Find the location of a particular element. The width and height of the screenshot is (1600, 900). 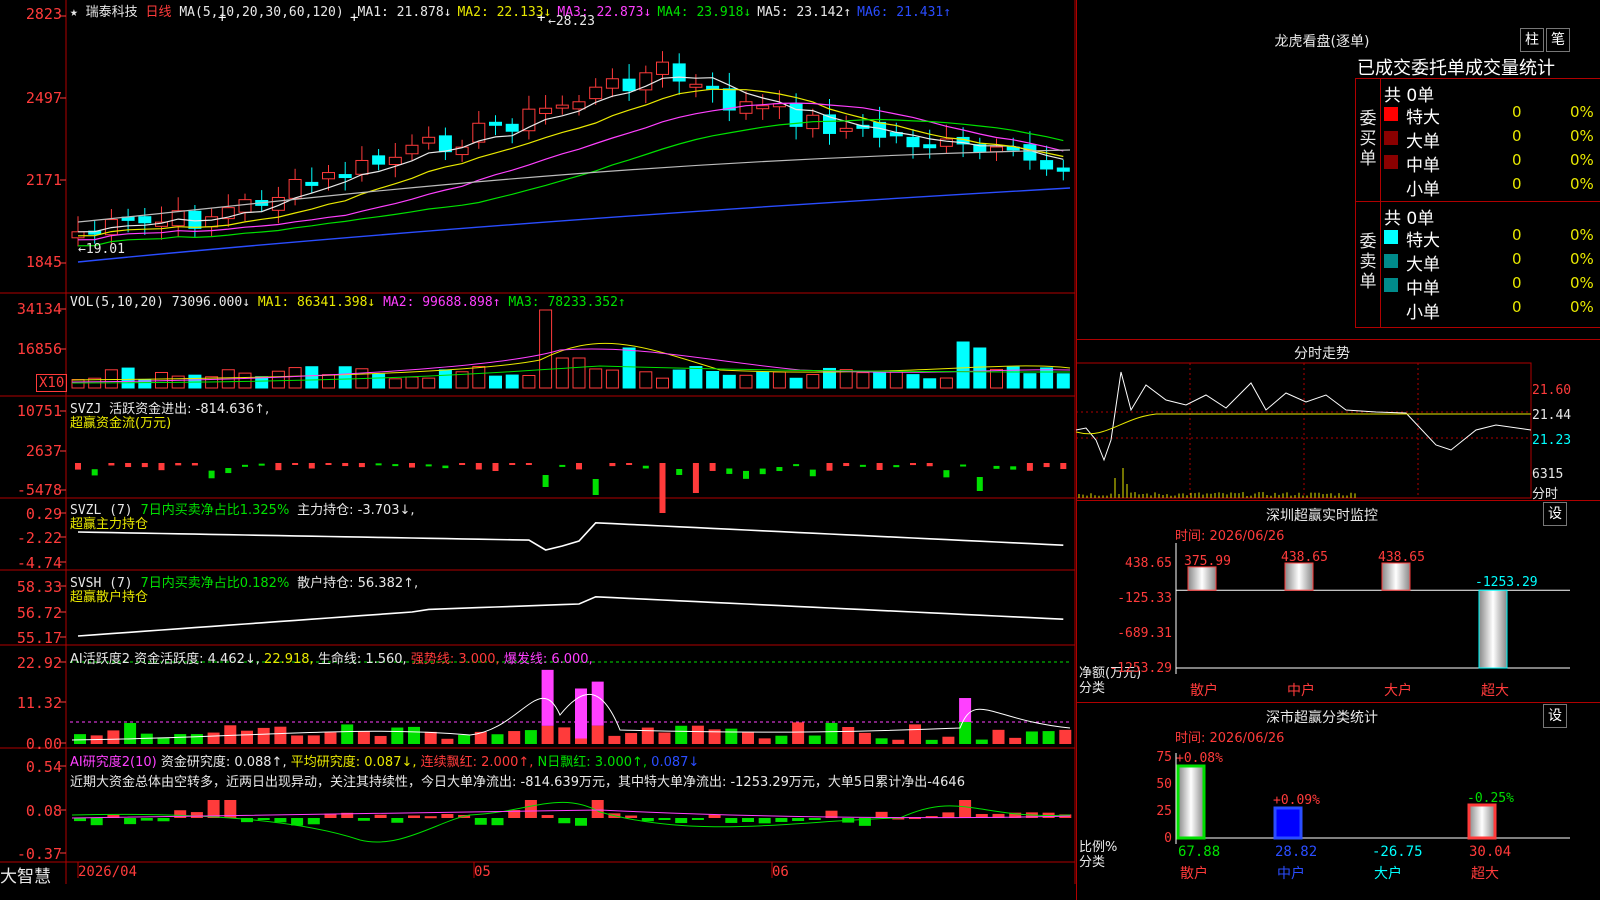

cls-category: 散户 is located at coordinates (1194, 873).